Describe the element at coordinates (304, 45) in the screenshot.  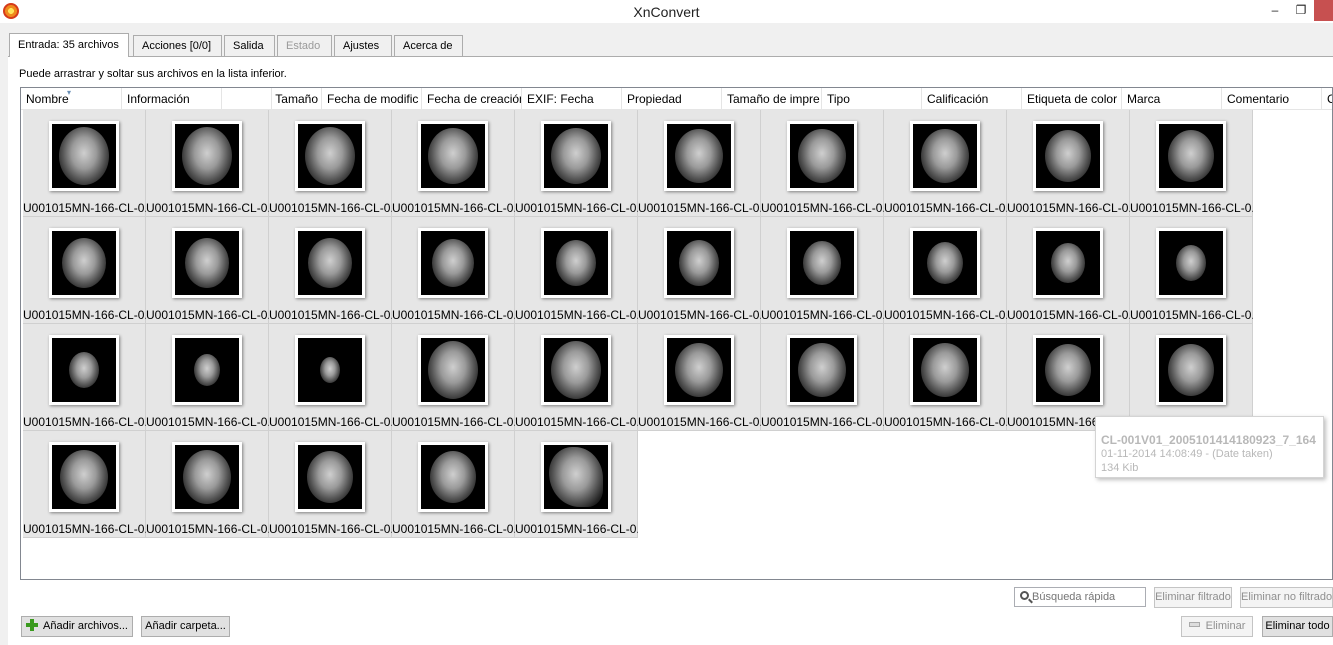
I see `tab-status: Estado` at that location.